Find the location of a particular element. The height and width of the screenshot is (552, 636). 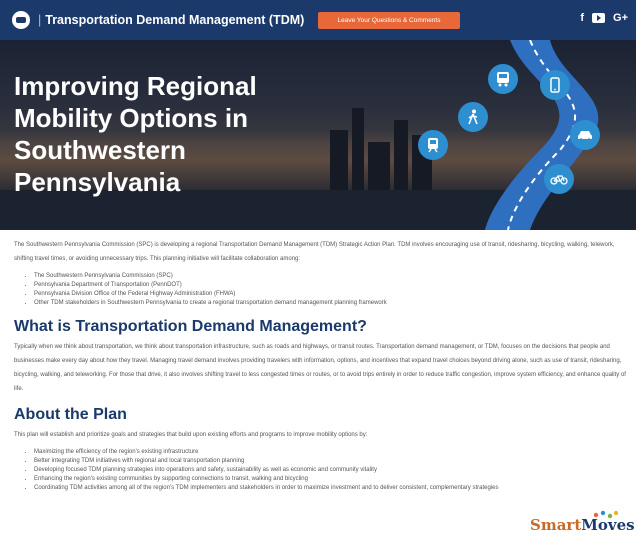

social-links: f G+ is located at coordinates (604, 18).